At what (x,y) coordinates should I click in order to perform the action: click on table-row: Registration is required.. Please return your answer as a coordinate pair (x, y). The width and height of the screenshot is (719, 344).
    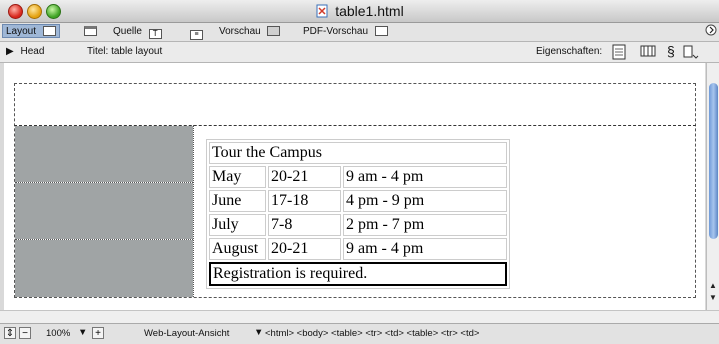
    Looking at the image, I should click on (358, 274).